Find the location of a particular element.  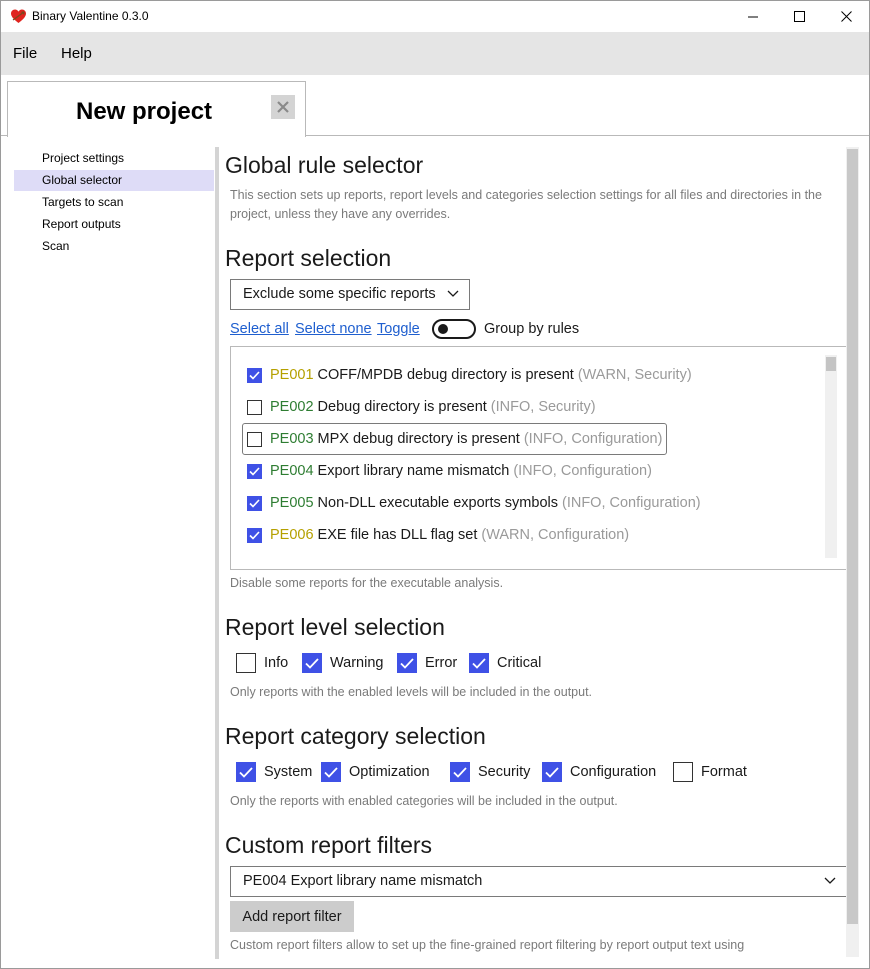

sidebar-item-project-settings: Project settings is located at coordinates (114, 158).